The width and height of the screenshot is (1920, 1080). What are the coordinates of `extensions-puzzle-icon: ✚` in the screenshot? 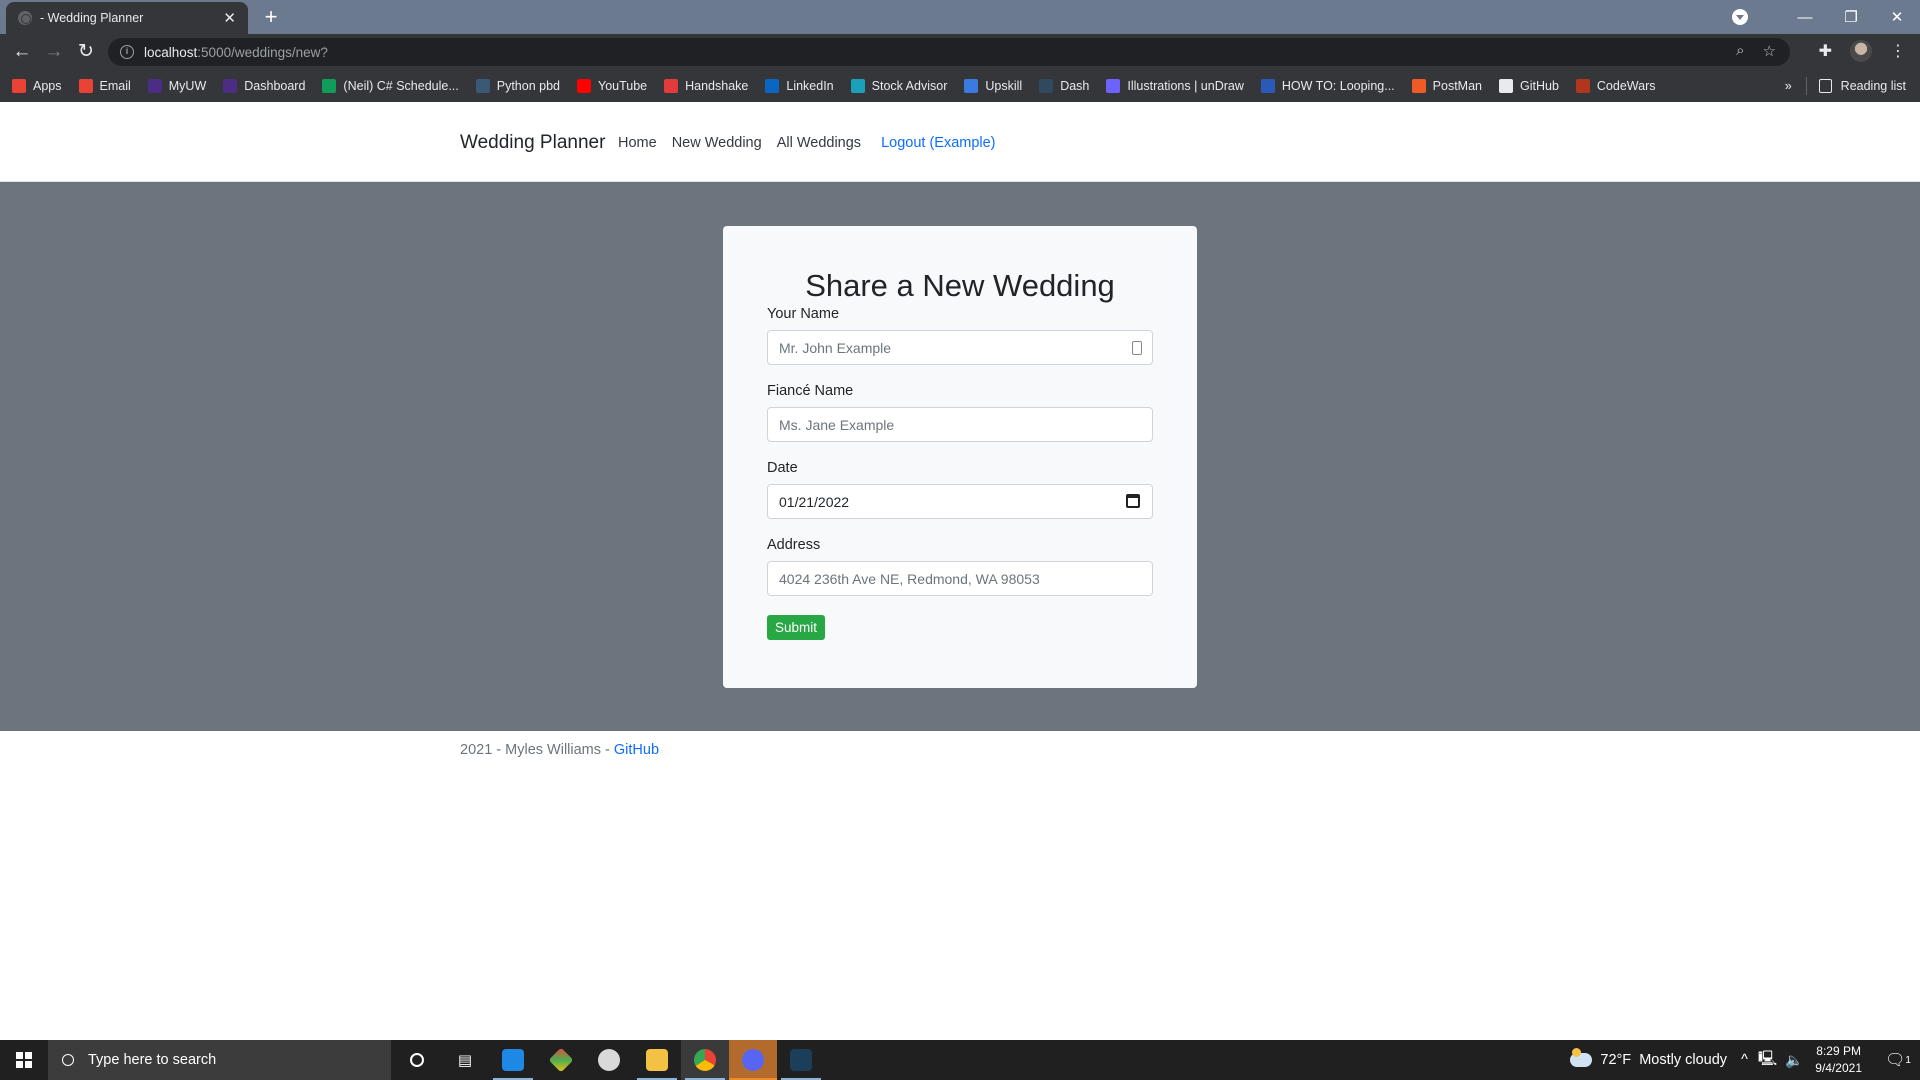 It's located at (1825, 51).